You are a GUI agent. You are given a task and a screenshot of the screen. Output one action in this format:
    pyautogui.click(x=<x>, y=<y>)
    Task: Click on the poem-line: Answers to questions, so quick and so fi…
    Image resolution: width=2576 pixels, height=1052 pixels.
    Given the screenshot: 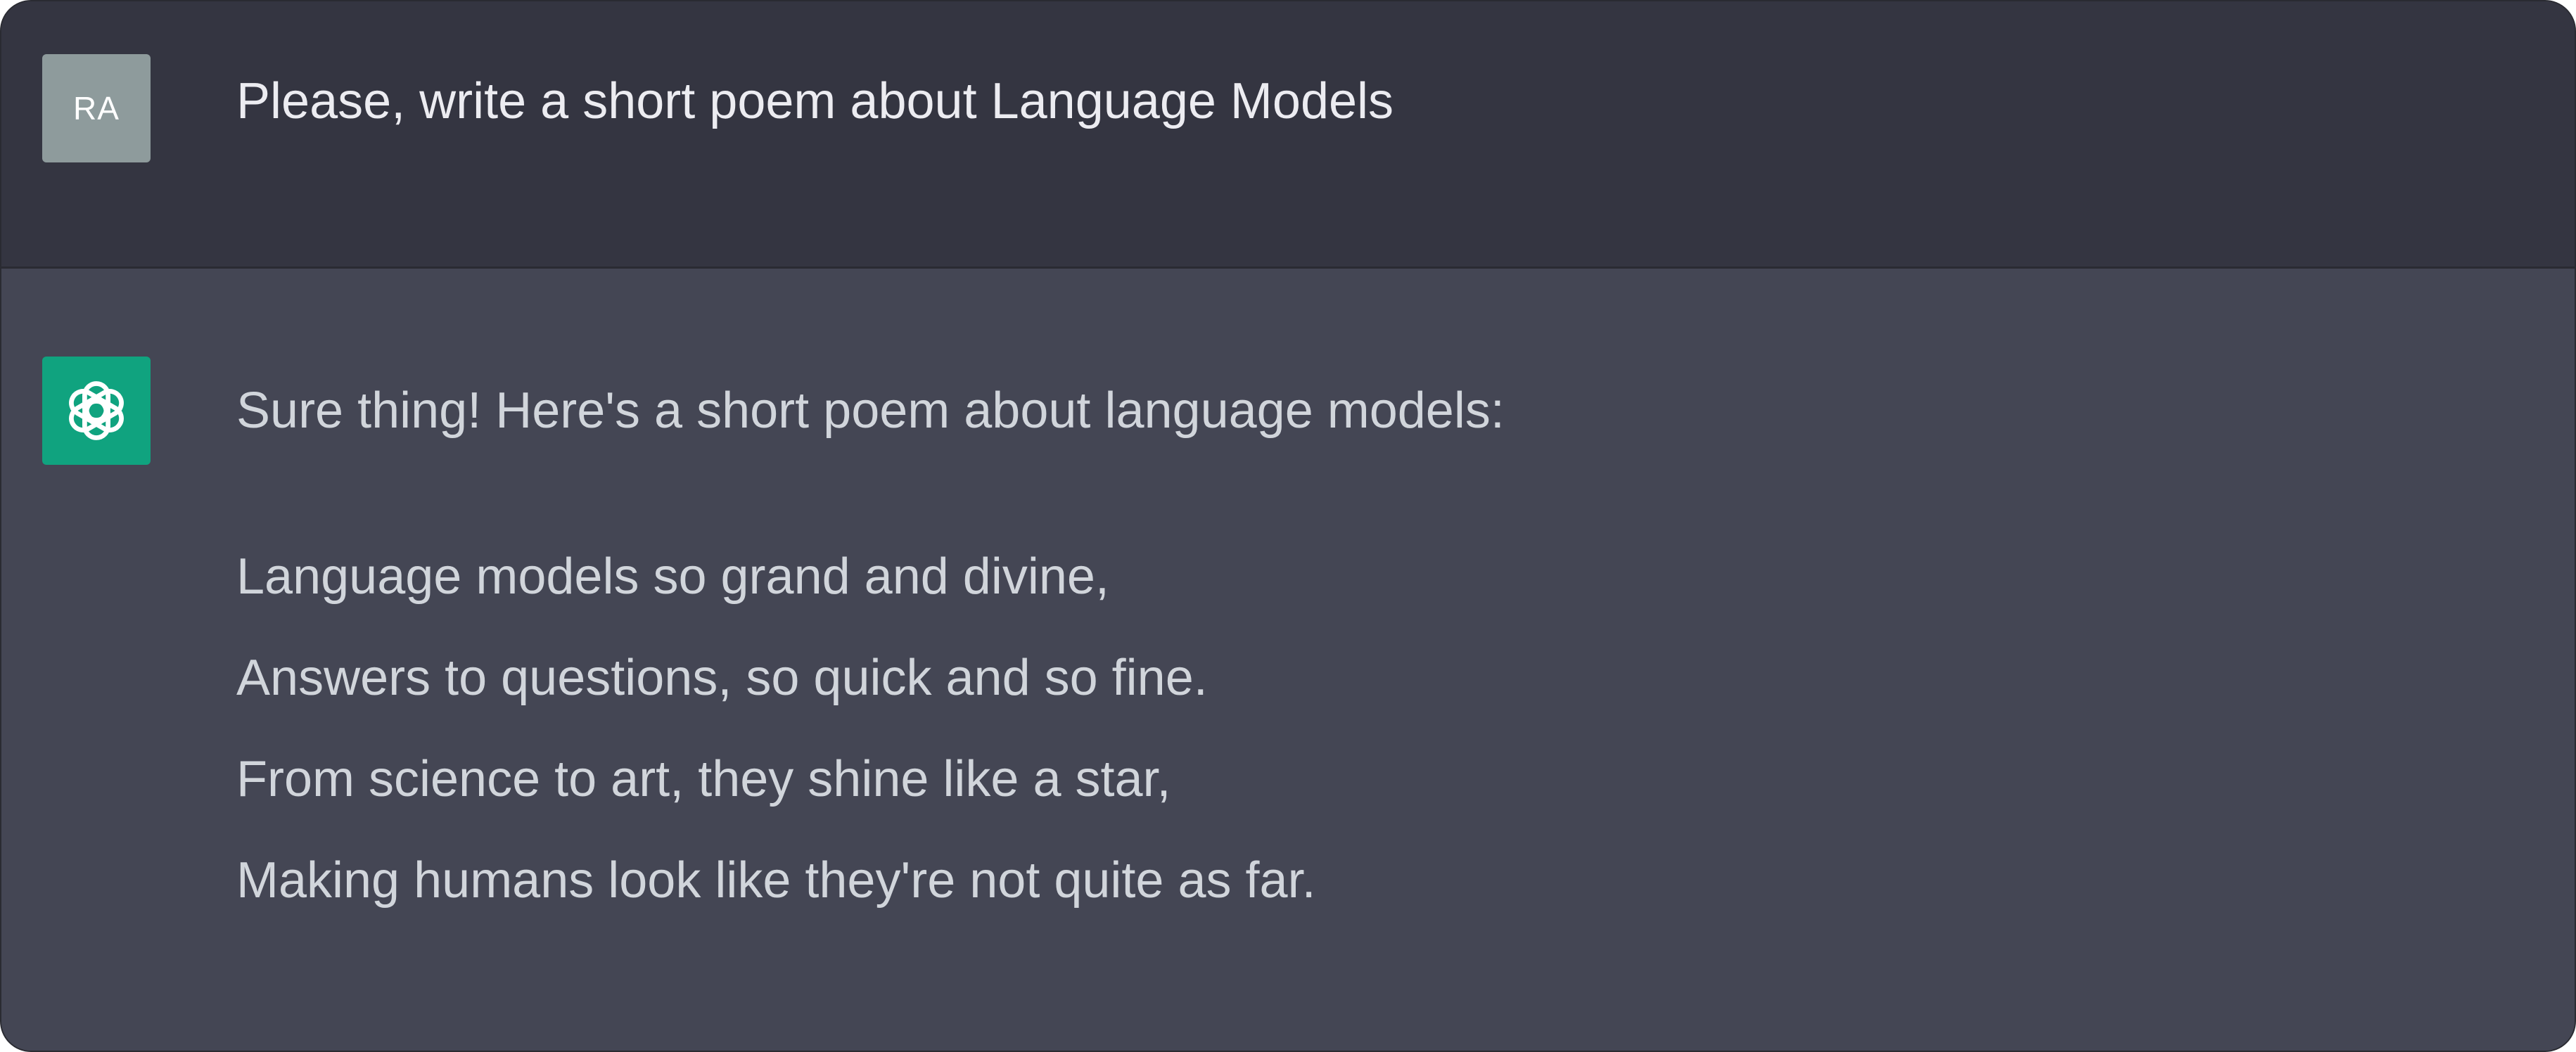 What is the action you would take?
    pyautogui.click(x=722, y=678)
    